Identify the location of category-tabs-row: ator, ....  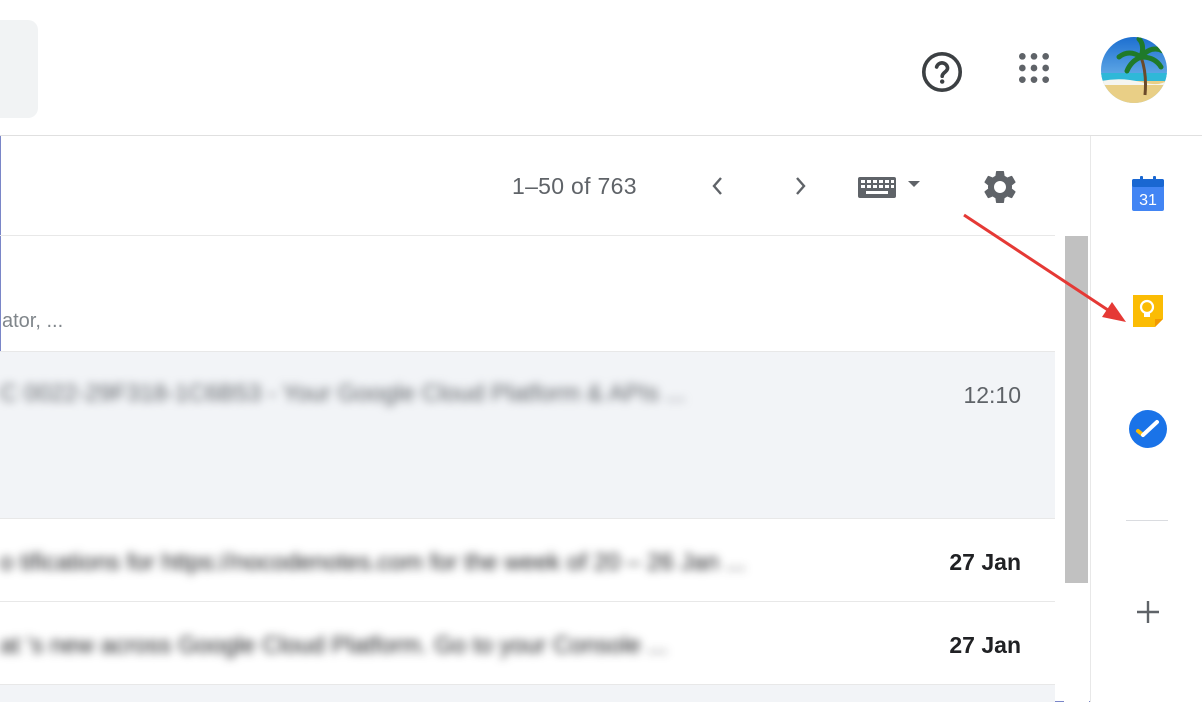
(527, 294).